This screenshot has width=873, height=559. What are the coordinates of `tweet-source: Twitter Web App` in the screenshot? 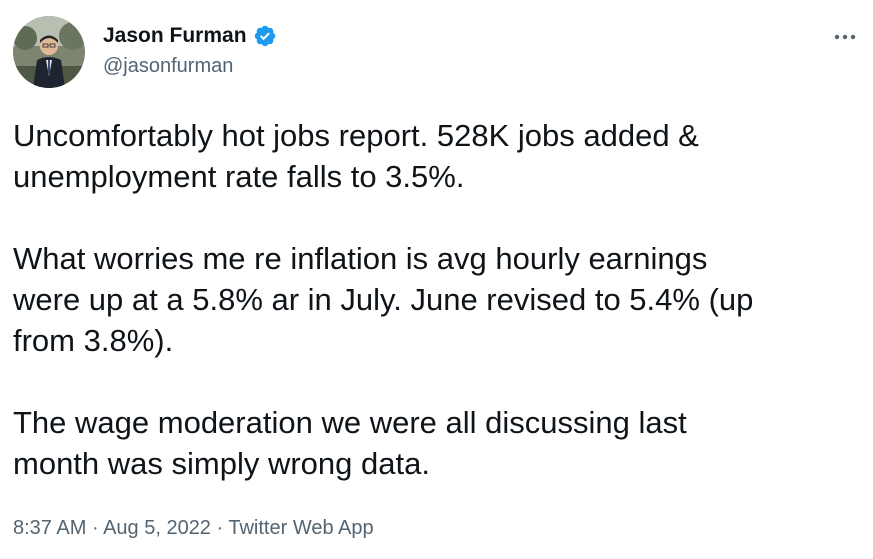 It's located at (300, 528).